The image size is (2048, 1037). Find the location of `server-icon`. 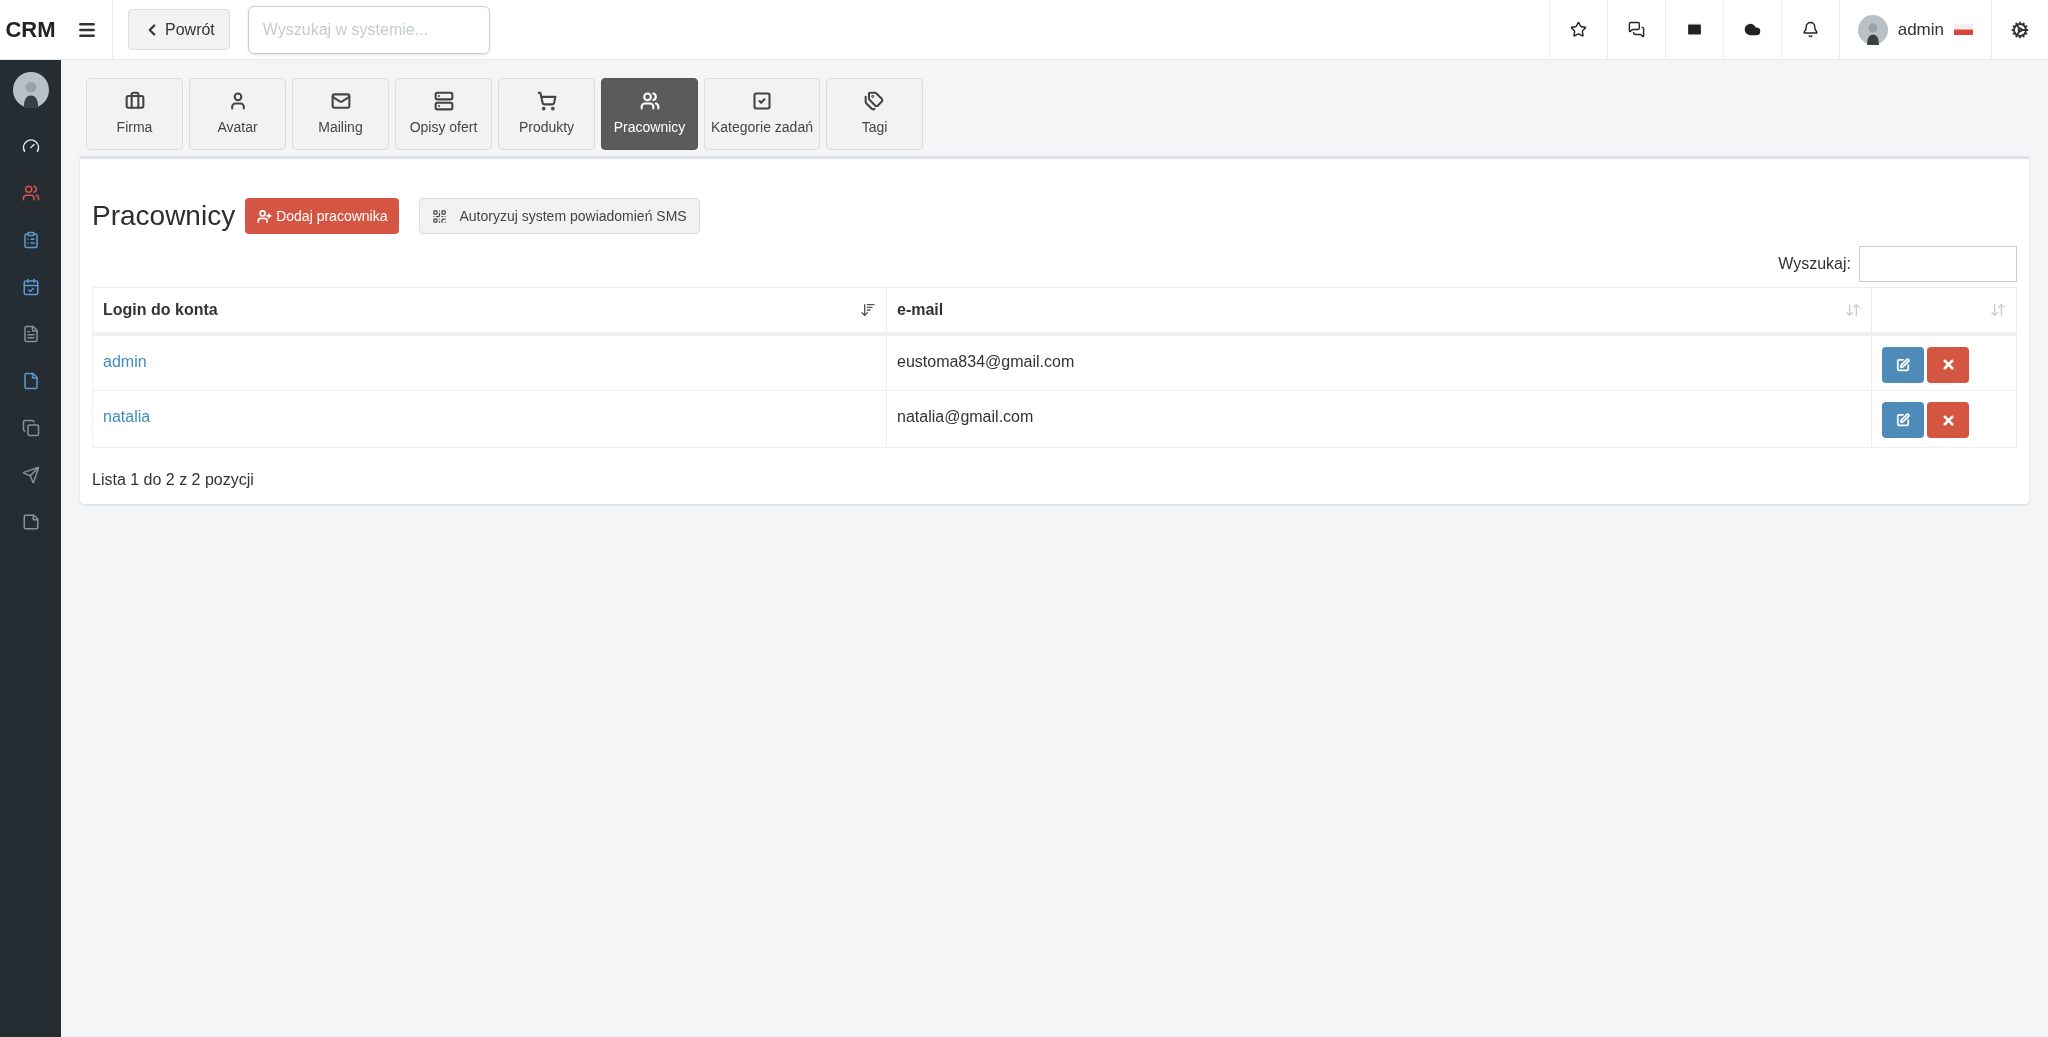

server-icon is located at coordinates (443, 100).